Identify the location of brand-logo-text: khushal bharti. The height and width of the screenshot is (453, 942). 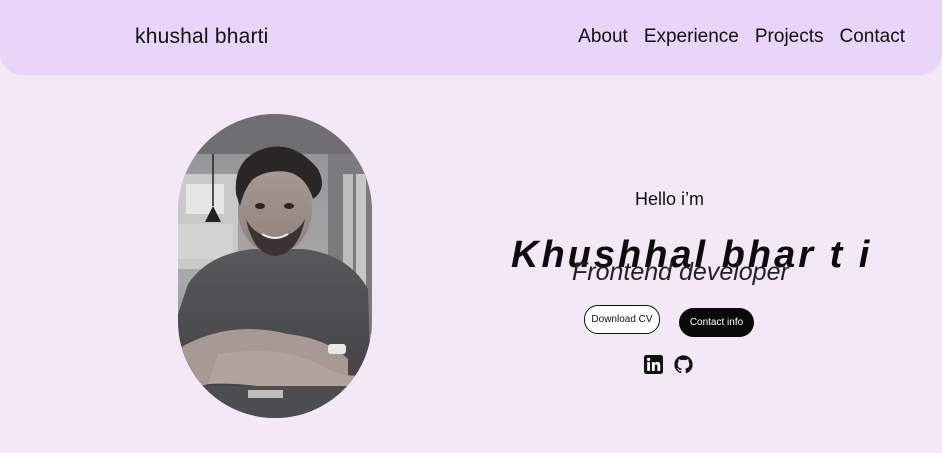
(202, 37).